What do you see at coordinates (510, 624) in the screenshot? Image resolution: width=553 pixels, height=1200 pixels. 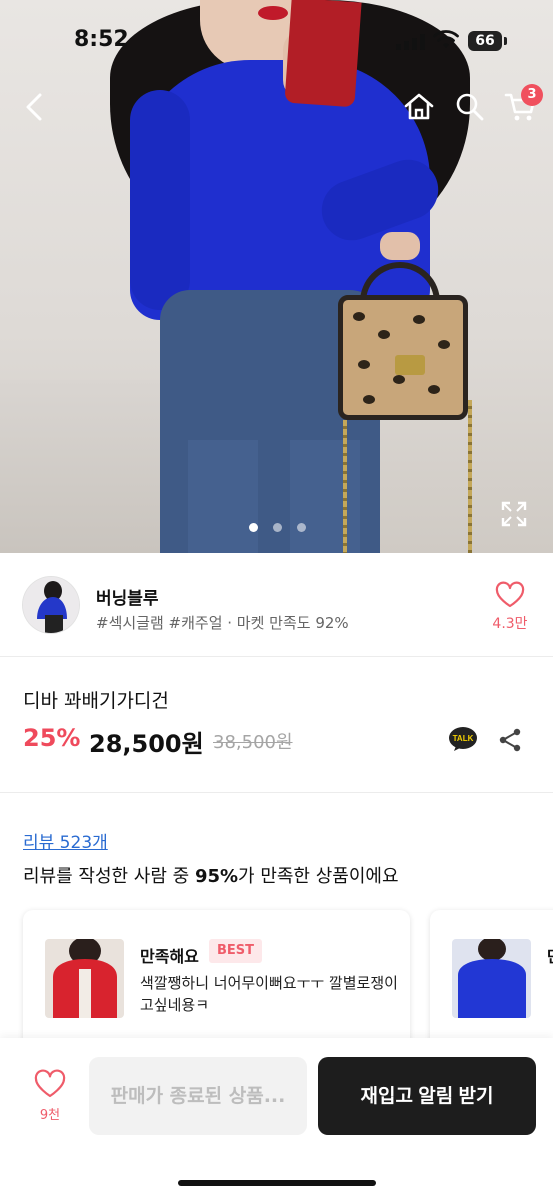 I see `shop-like-count: 4.3만` at bounding box center [510, 624].